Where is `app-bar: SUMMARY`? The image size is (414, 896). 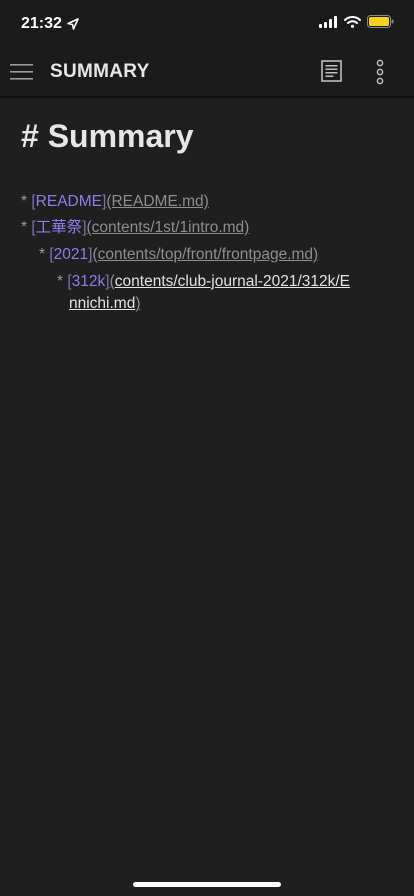
app-bar: SUMMARY is located at coordinates (207, 73).